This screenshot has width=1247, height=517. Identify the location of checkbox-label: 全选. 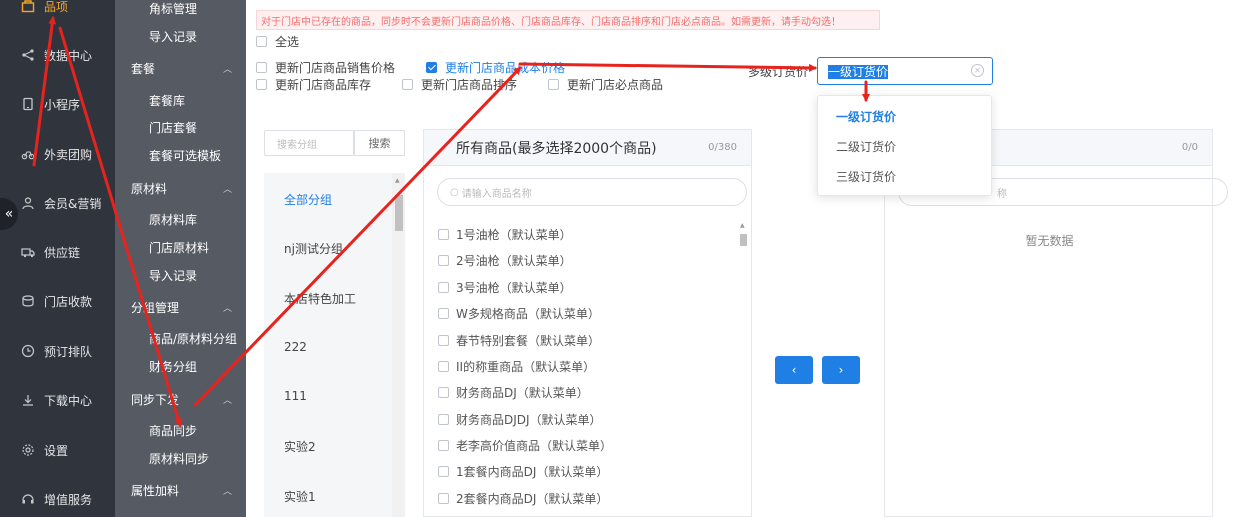
(287, 42).